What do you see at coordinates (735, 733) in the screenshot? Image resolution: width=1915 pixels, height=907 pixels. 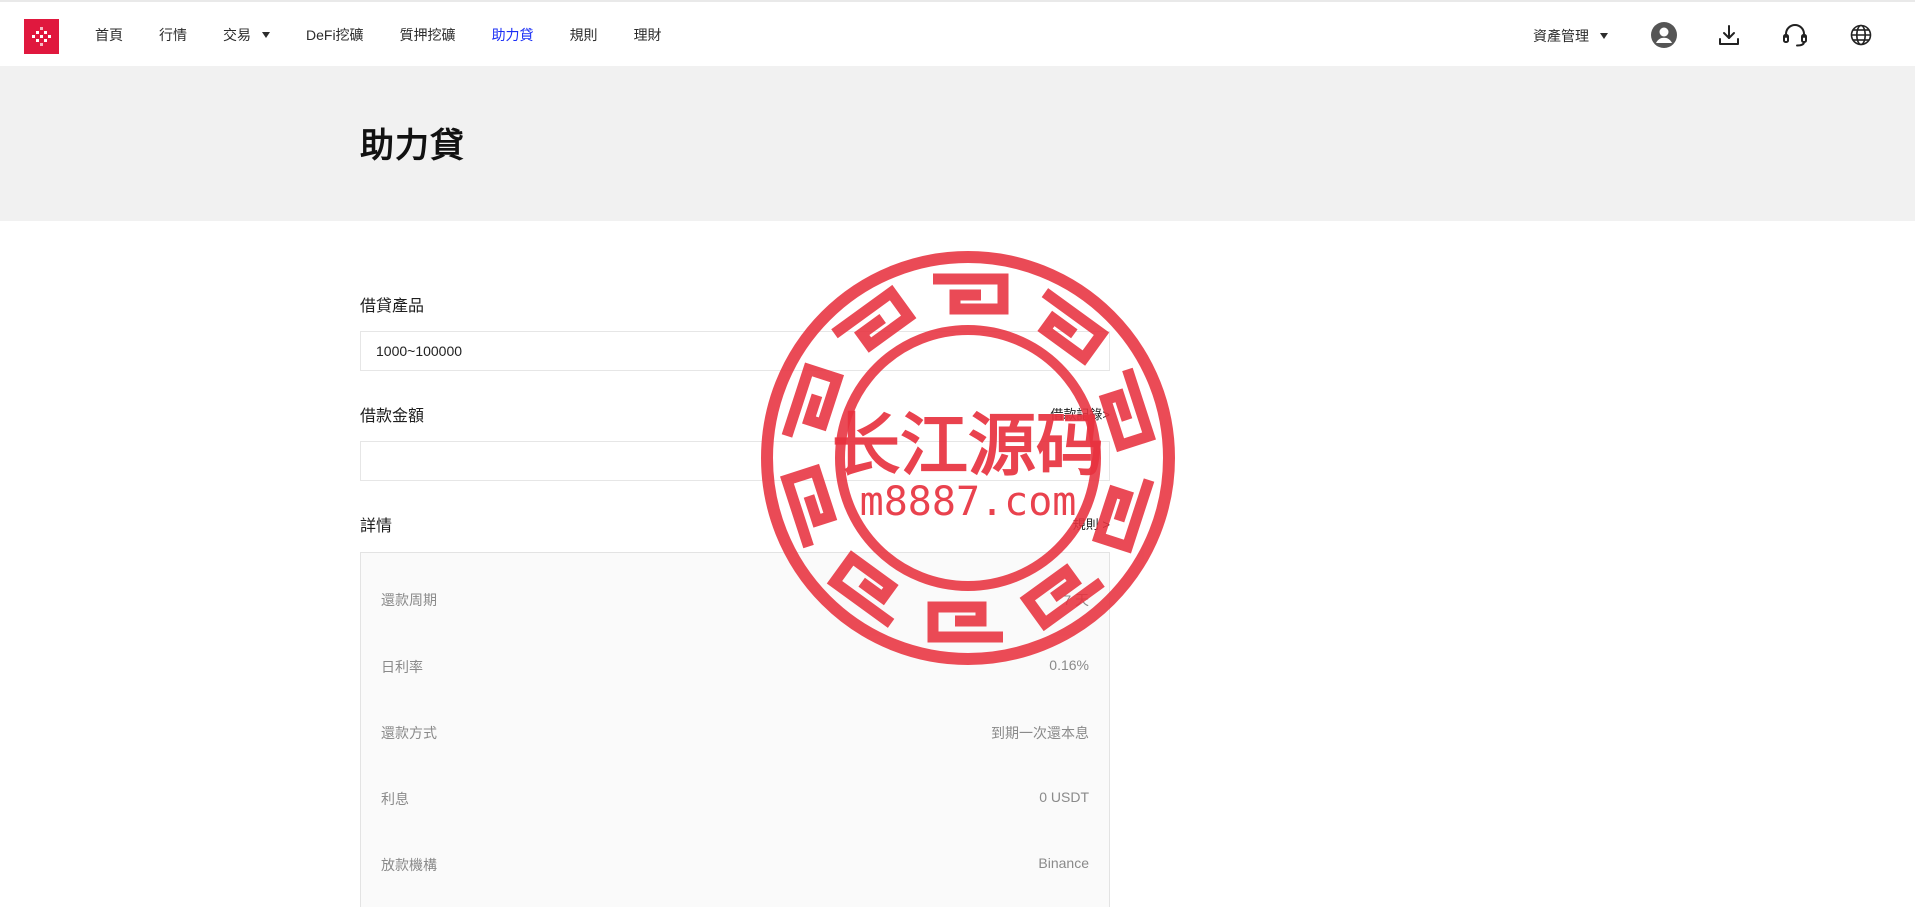 I see `detail-row-repayment-method: 還款方式 到期一次還本息` at bounding box center [735, 733].